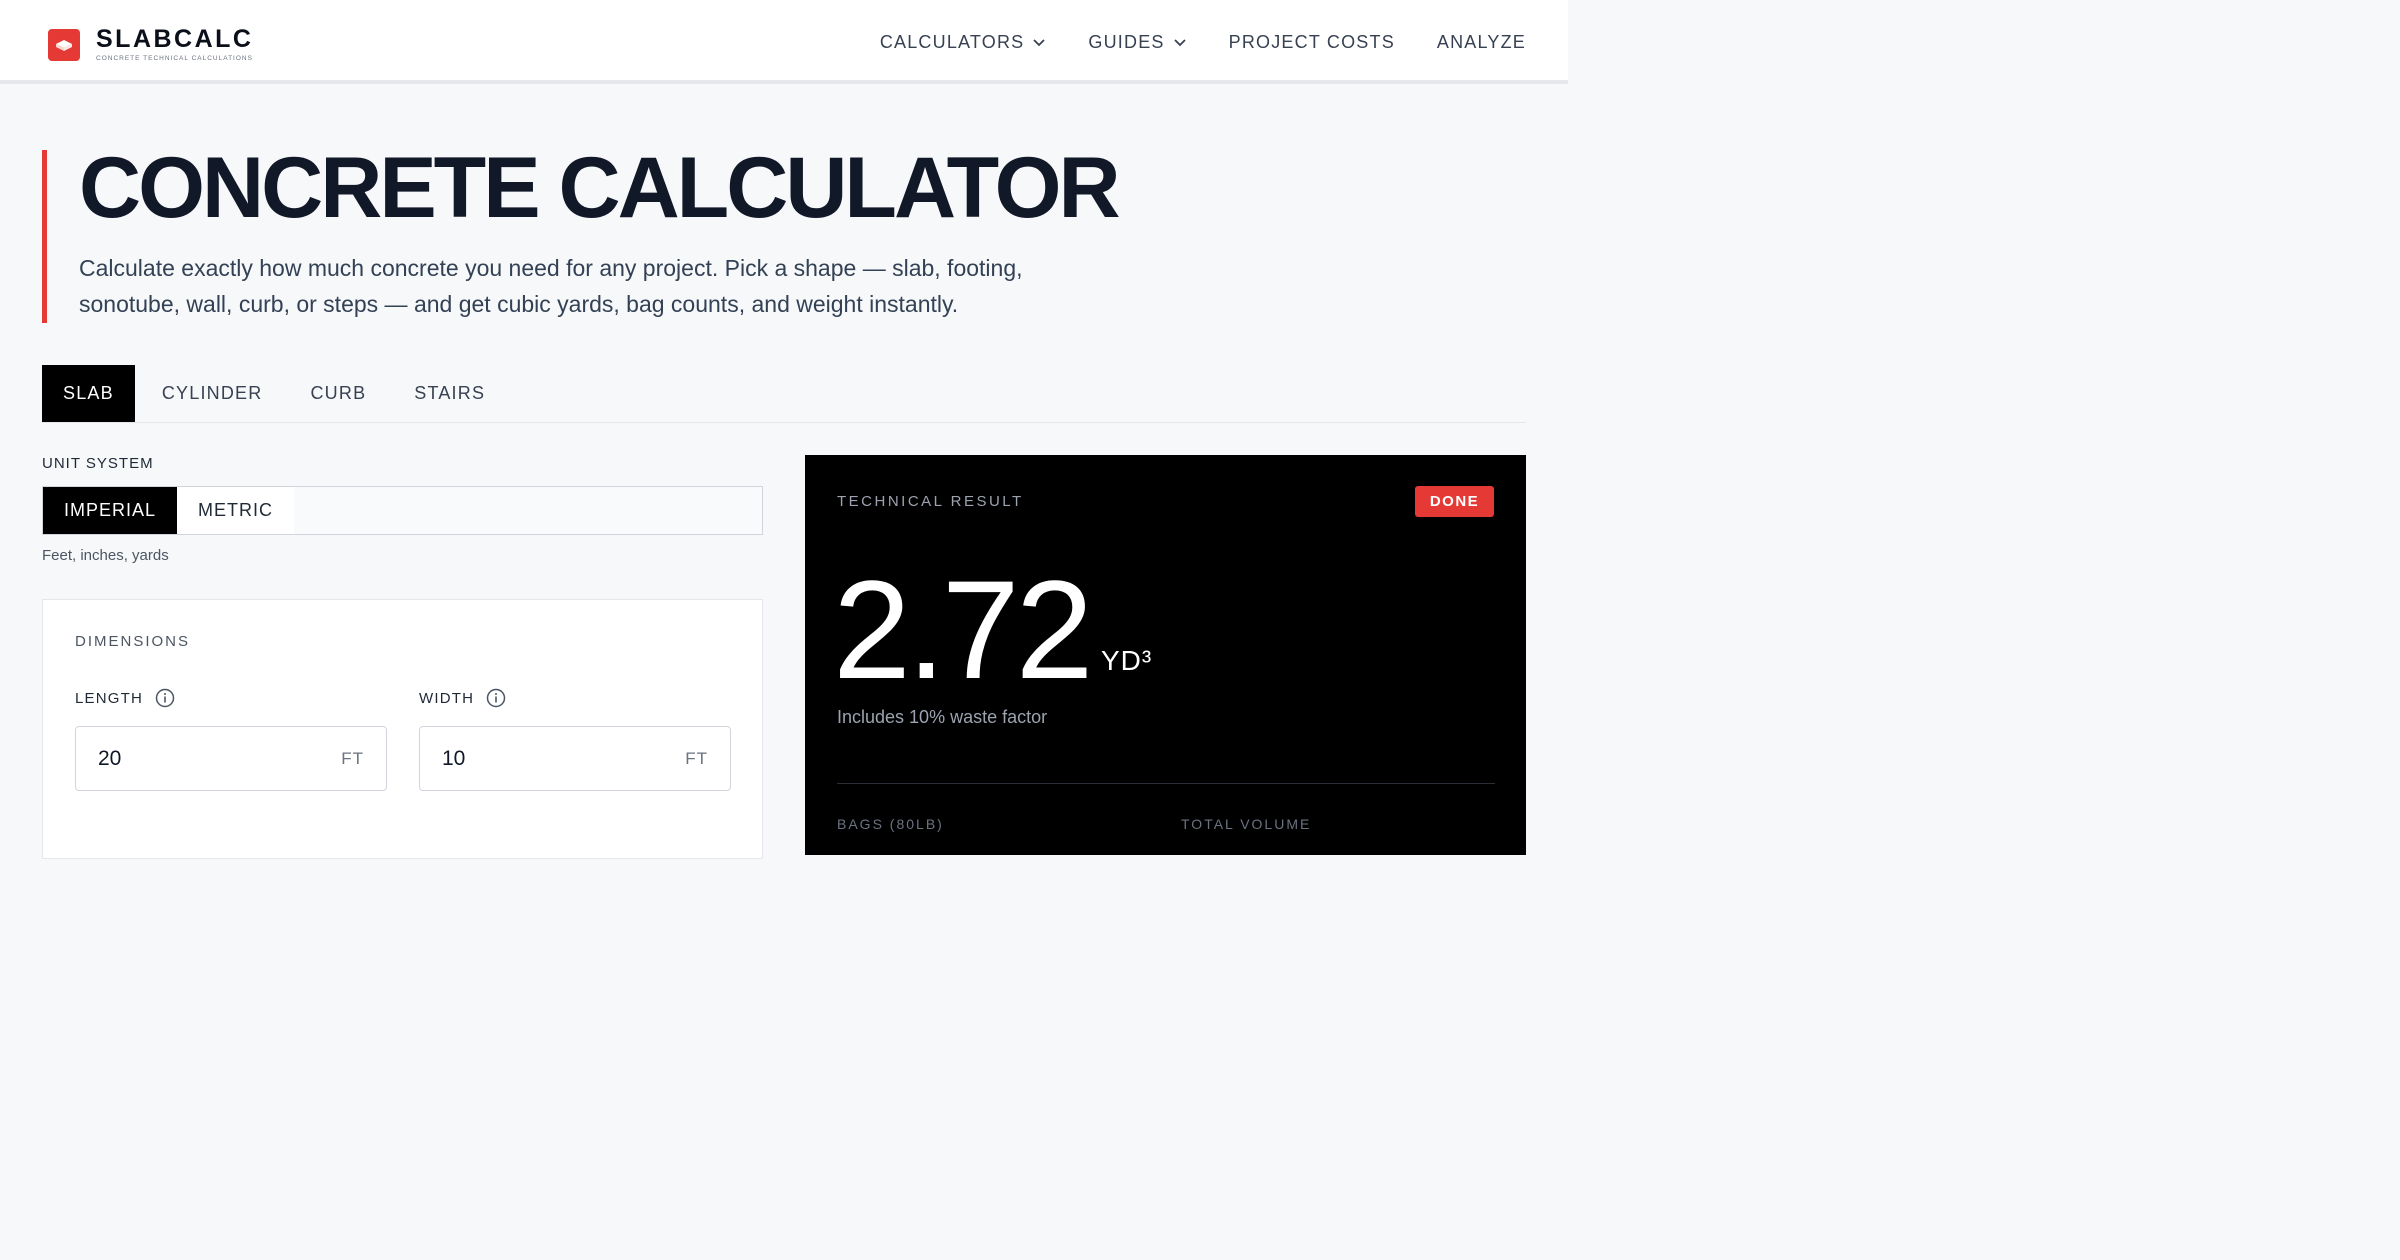  I want to click on nav-calculators: CALCULATORS, so click(963, 42).